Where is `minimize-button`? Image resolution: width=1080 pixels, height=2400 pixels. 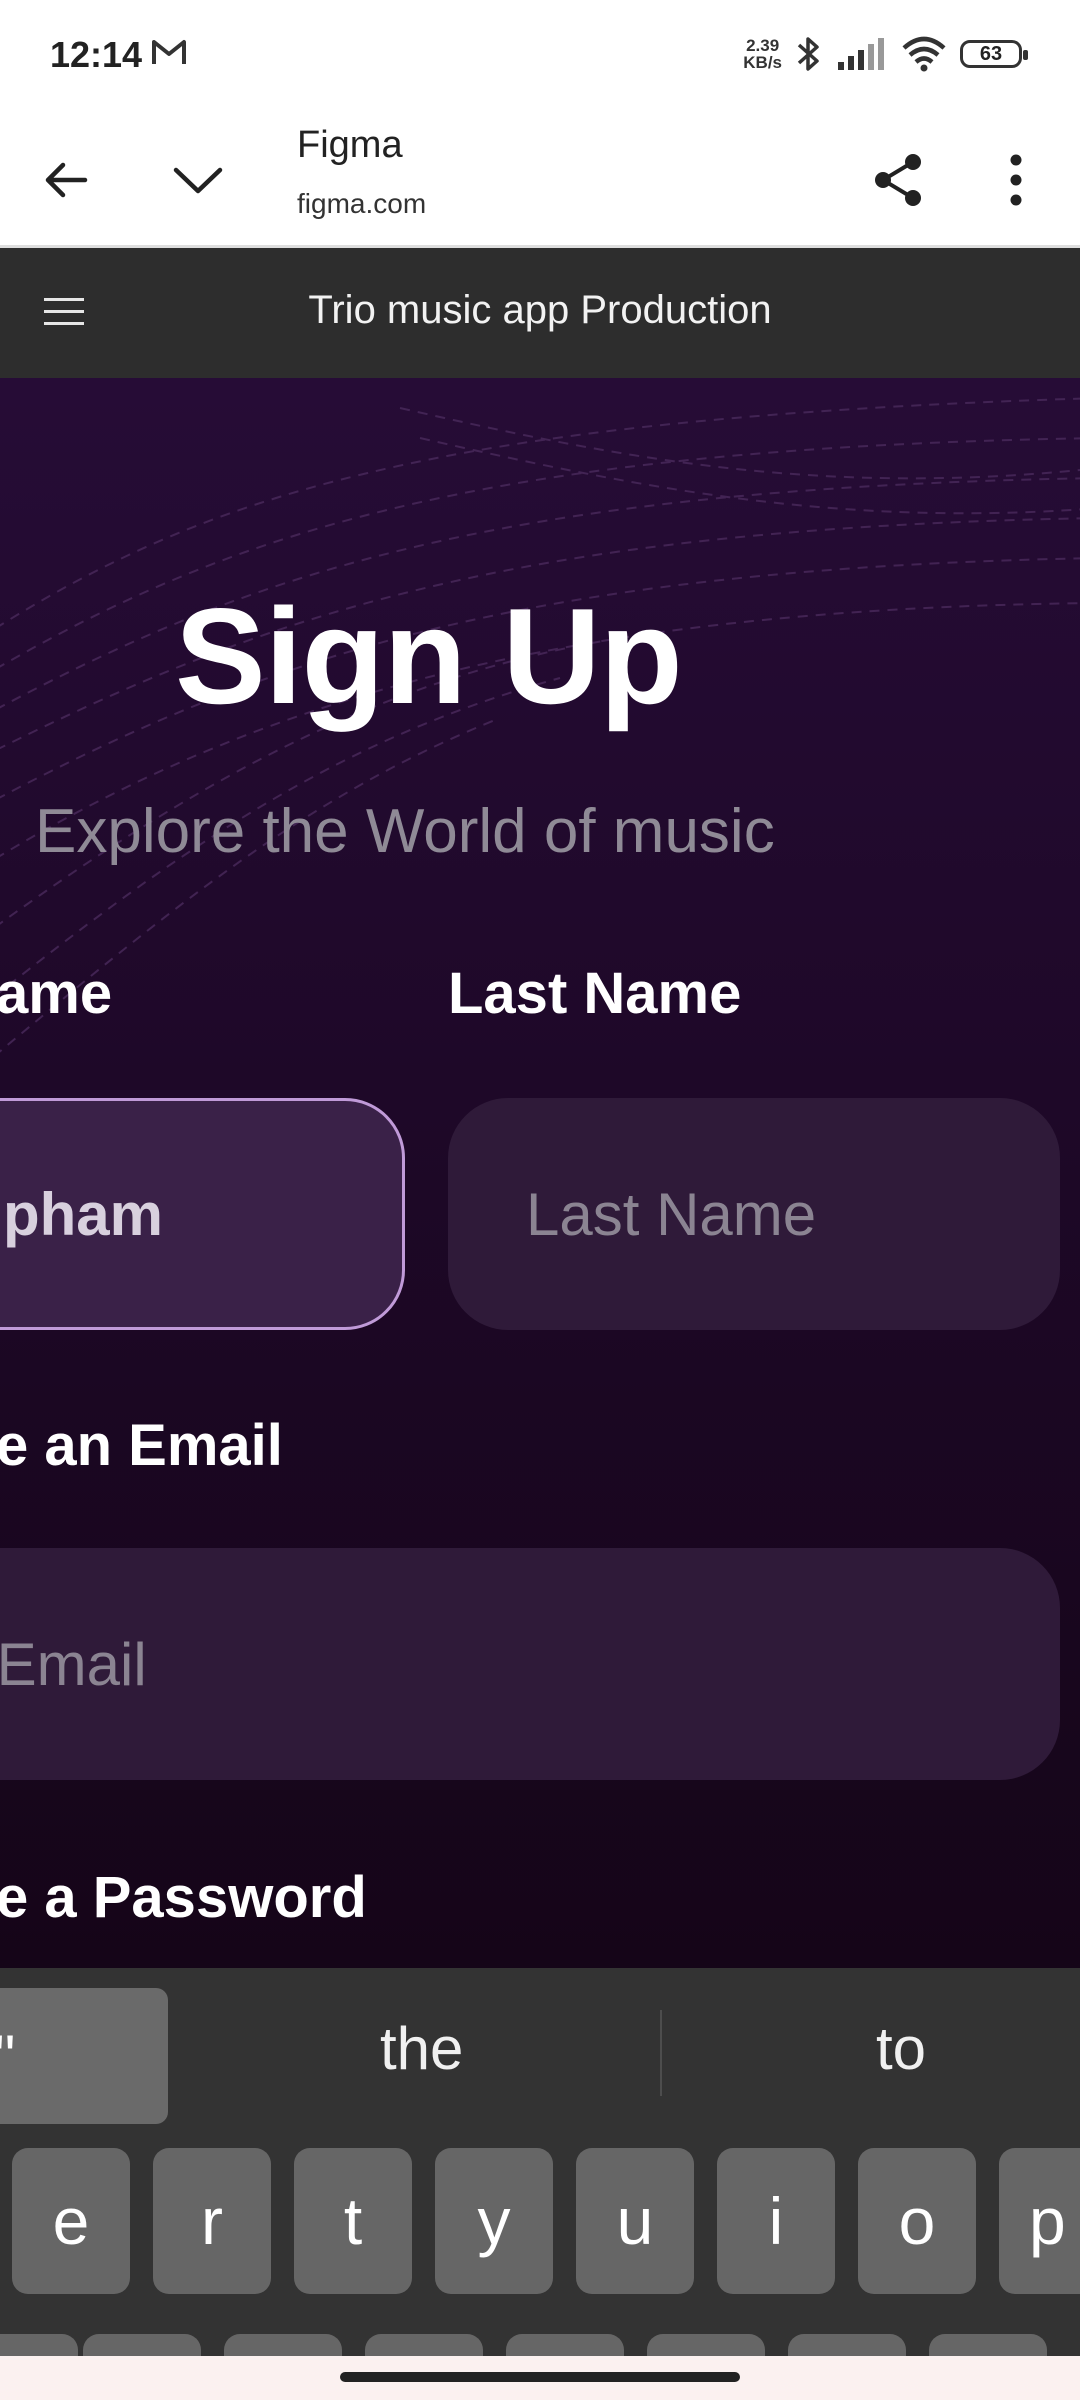
minimize-button is located at coordinates (198, 180).